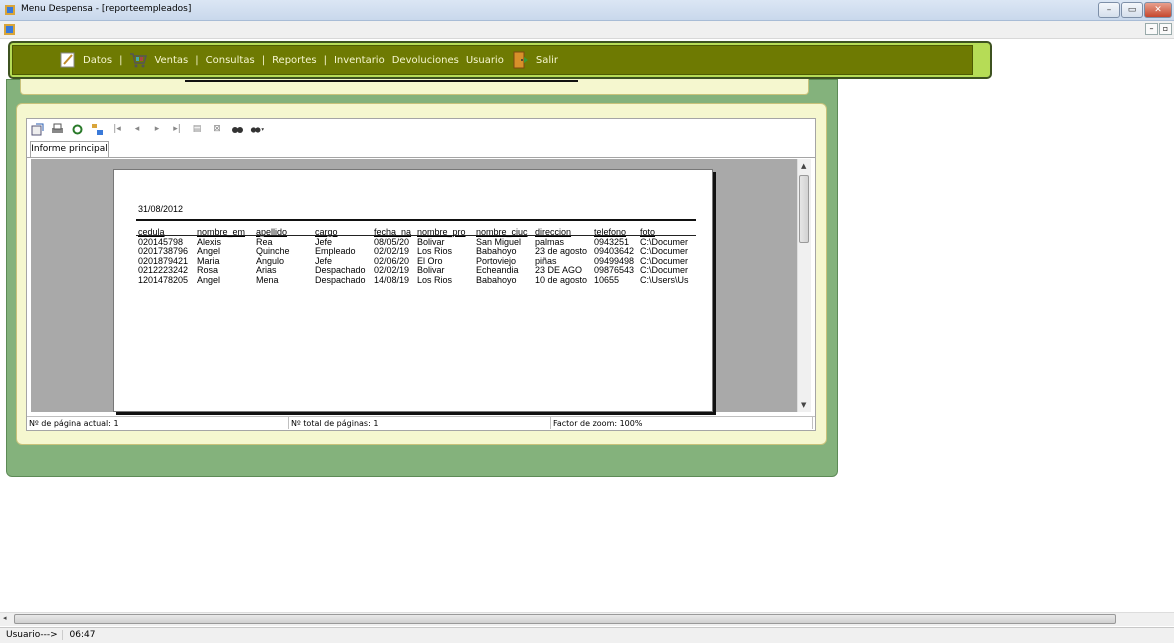 This screenshot has width=1174, height=643. Describe the element at coordinates (273, 251) in the screenshot. I see `cell: Quinche` at that location.